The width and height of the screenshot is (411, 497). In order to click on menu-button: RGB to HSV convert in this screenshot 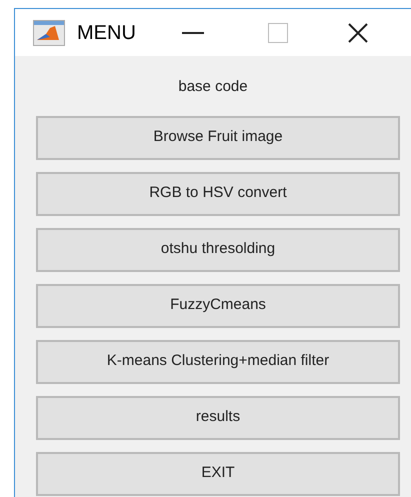, I will do `click(218, 194)`.